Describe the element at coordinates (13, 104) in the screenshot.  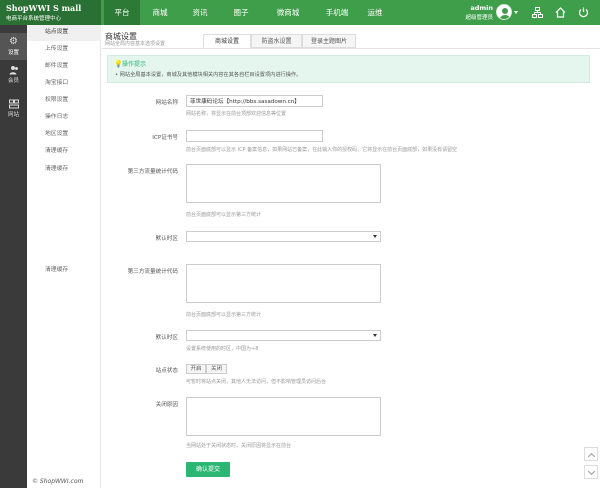
I see `site-icon` at that location.